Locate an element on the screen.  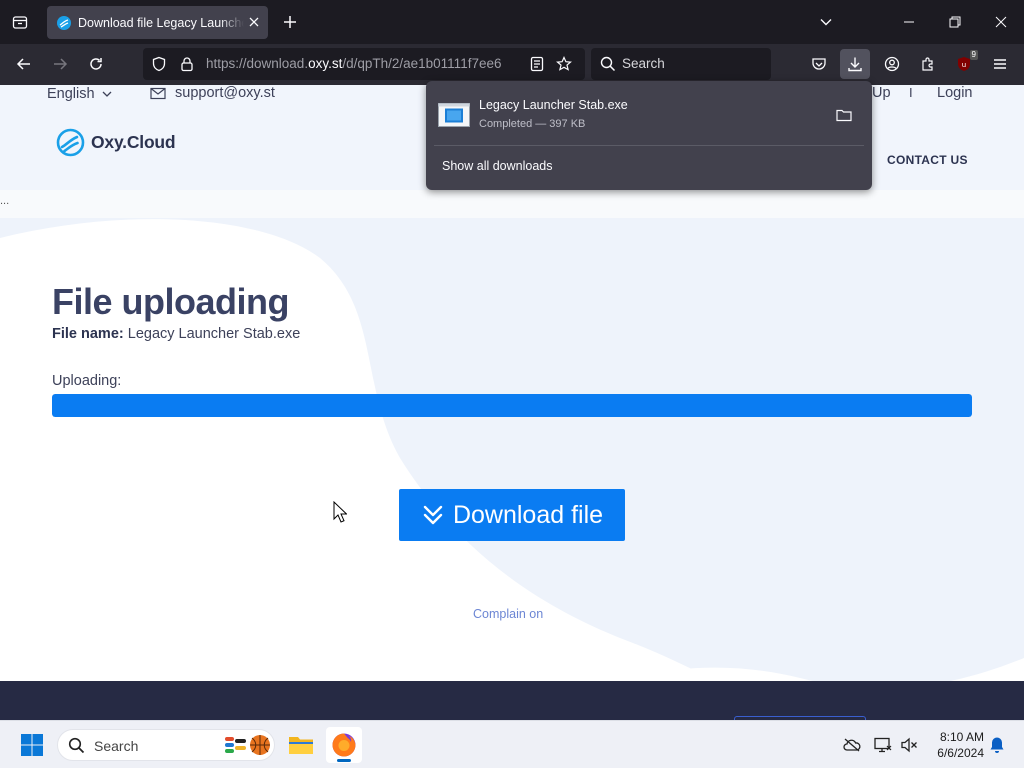
exe-file-icon is located at coordinates (454, 115).